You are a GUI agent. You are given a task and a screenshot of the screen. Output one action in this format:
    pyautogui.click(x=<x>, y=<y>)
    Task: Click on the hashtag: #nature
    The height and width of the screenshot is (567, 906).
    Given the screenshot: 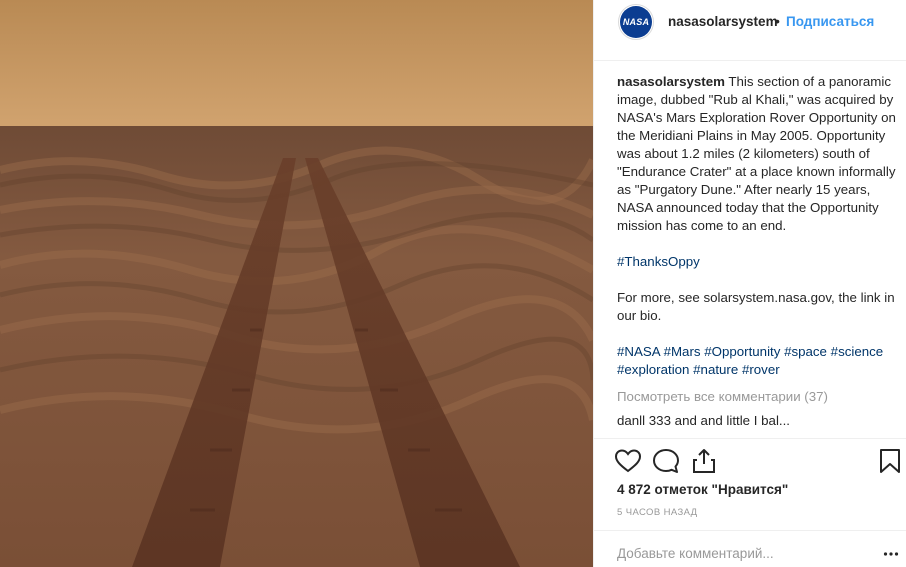 What is the action you would take?
    pyautogui.click(x=715, y=369)
    